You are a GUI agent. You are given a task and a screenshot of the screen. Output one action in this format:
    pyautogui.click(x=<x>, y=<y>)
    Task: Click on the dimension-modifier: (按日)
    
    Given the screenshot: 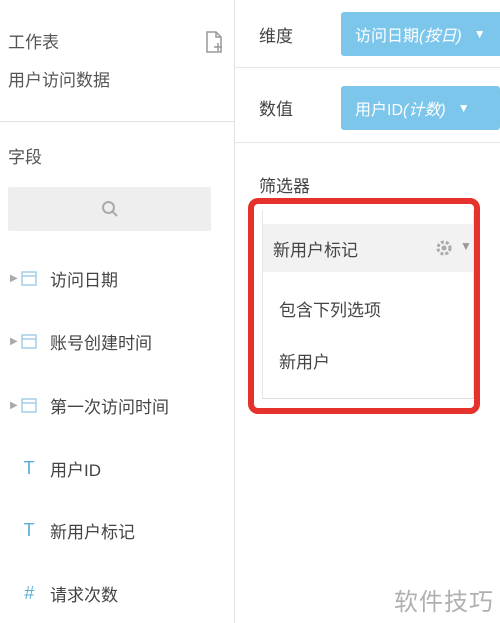 What is the action you would take?
    pyautogui.click(x=440, y=36)
    